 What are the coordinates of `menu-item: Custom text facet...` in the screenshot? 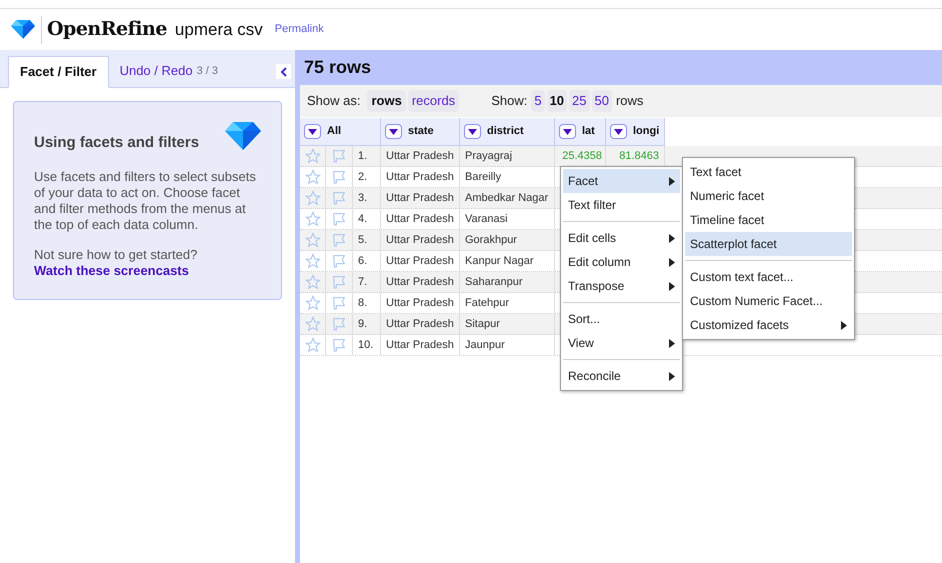 It's located at (768, 277).